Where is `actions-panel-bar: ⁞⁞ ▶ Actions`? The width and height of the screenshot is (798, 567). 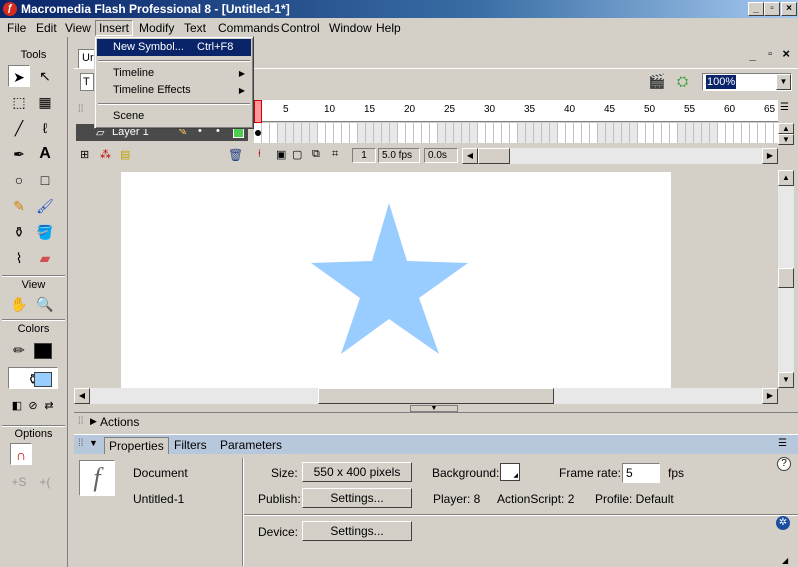
actions-panel-bar: ⁞⁞ ▶ Actions is located at coordinates (436, 422).